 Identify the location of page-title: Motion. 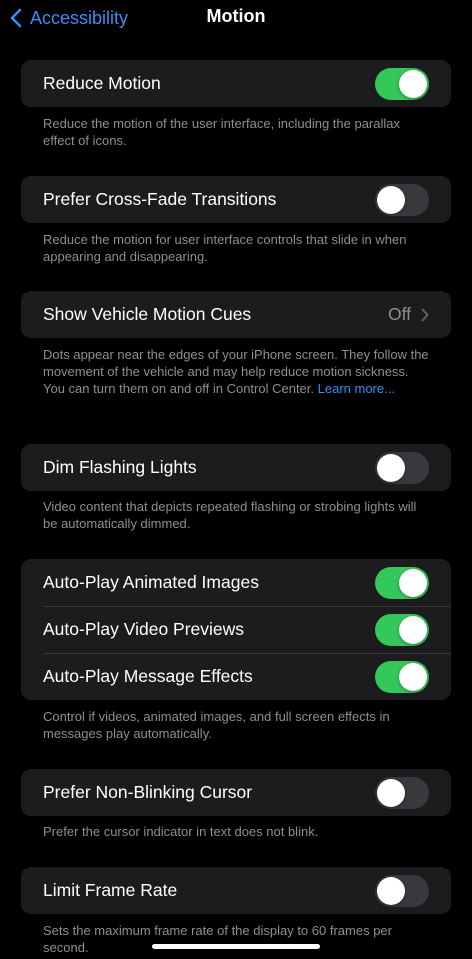
(236, 16).